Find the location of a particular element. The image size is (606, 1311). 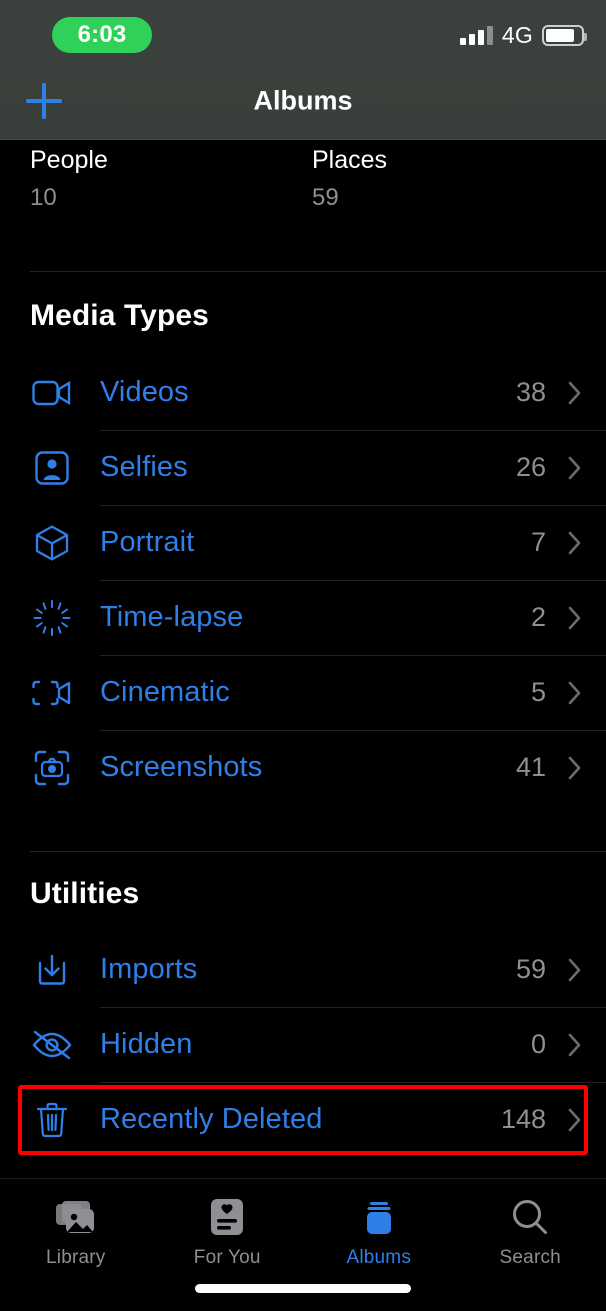

list-item-screenshots: Screenshots 41 is located at coordinates (303, 767).